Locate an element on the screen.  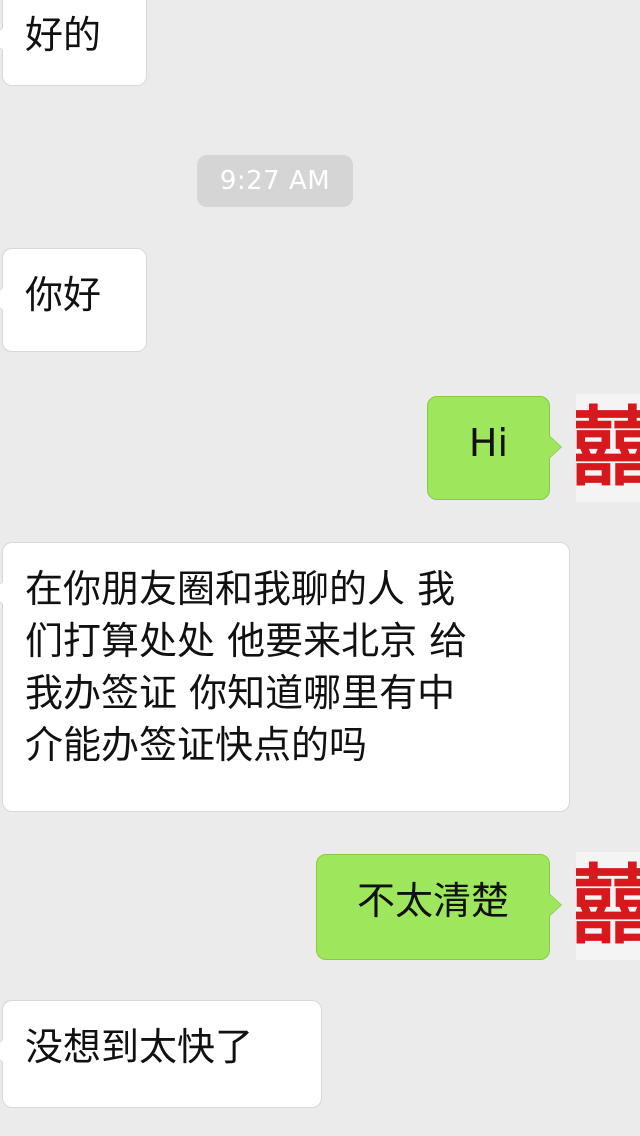
incoming-message-bubble: 你好 is located at coordinates (73, 300).